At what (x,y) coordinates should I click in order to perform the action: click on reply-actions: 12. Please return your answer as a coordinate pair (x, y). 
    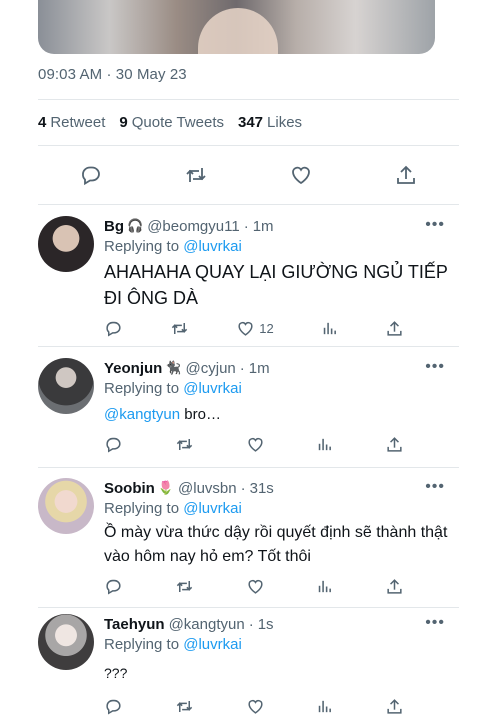
    Looking at the image, I should click on (254, 328).